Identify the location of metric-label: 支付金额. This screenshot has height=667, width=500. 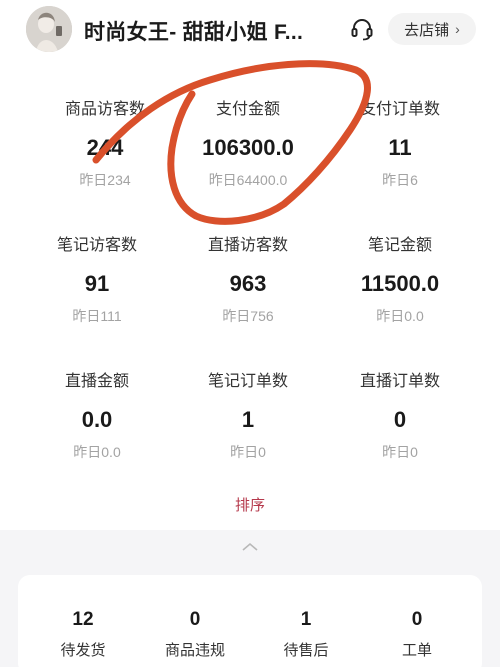
(247, 109).